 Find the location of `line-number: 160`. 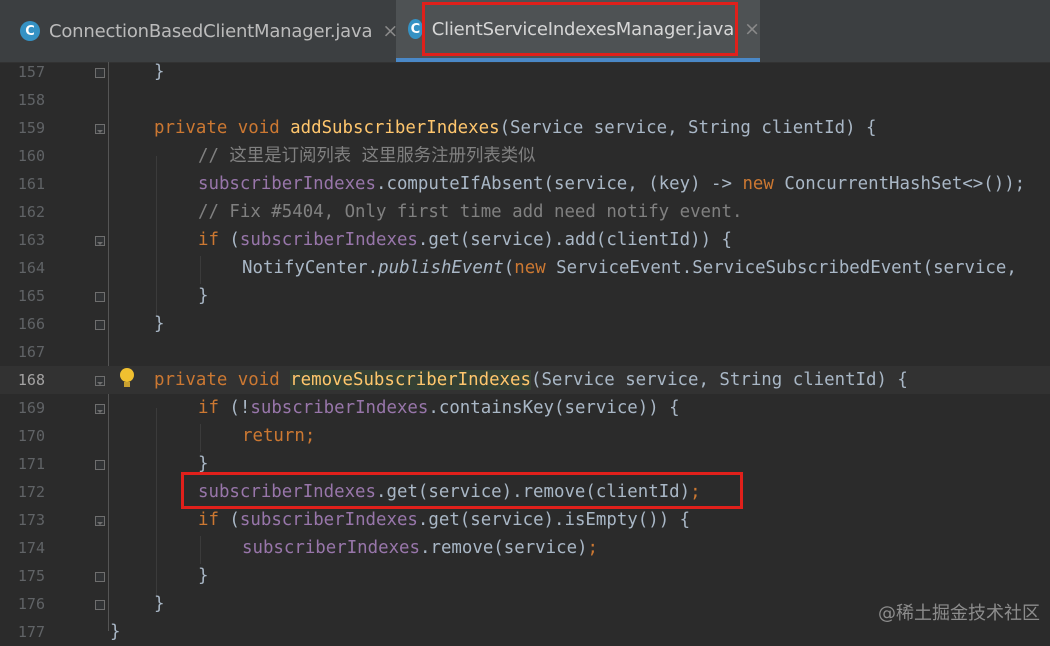

line-number: 160 is located at coordinates (31, 156).